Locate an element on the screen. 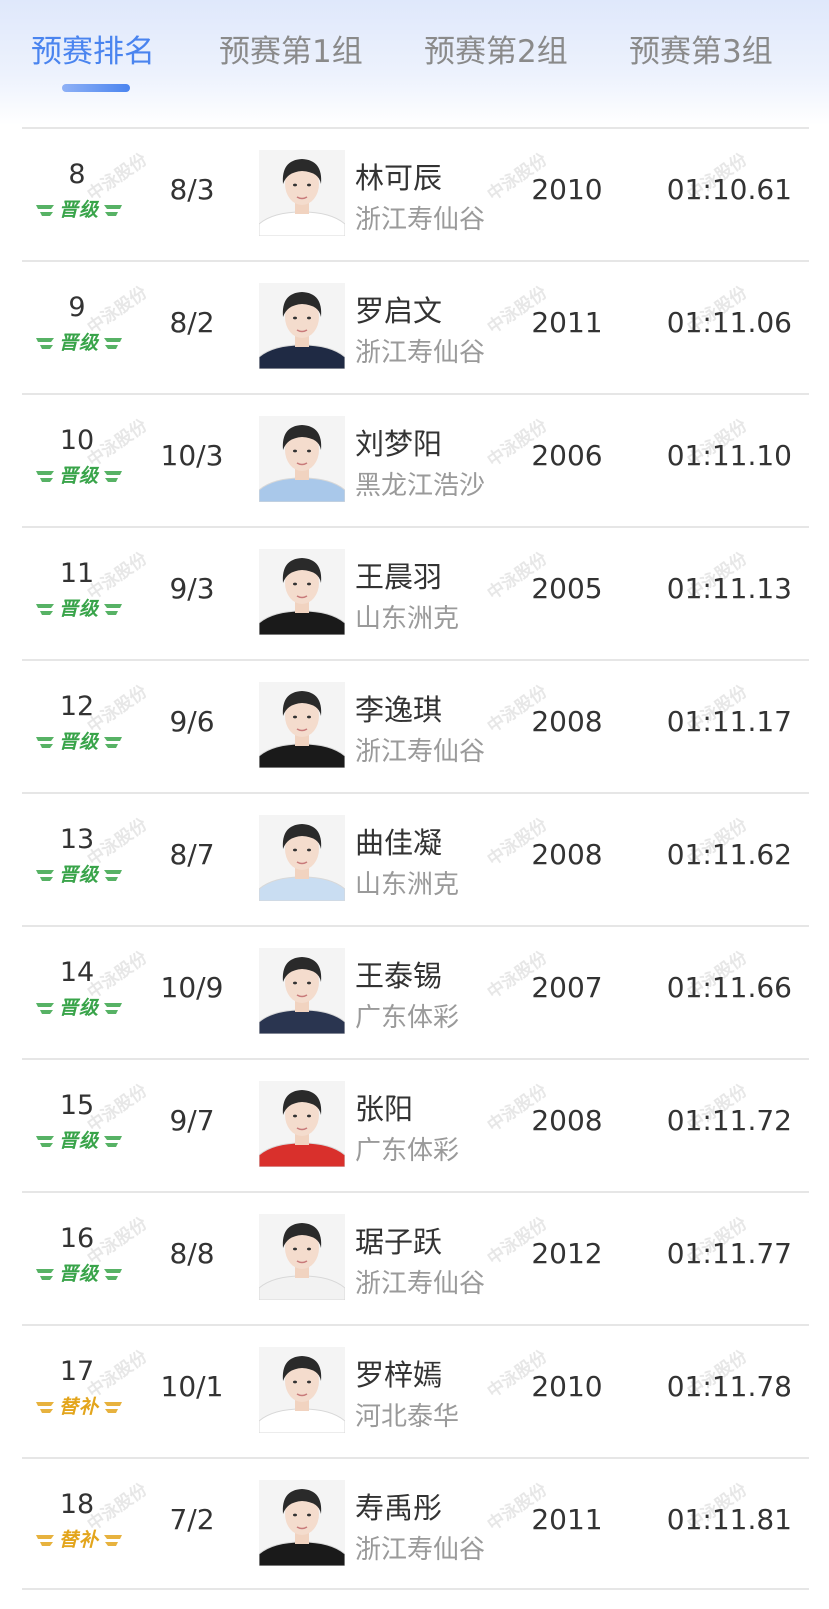 Image resolution: width=829 pixels, height=1609 pixels. rank: 8 is located at coordinates (77, 174).